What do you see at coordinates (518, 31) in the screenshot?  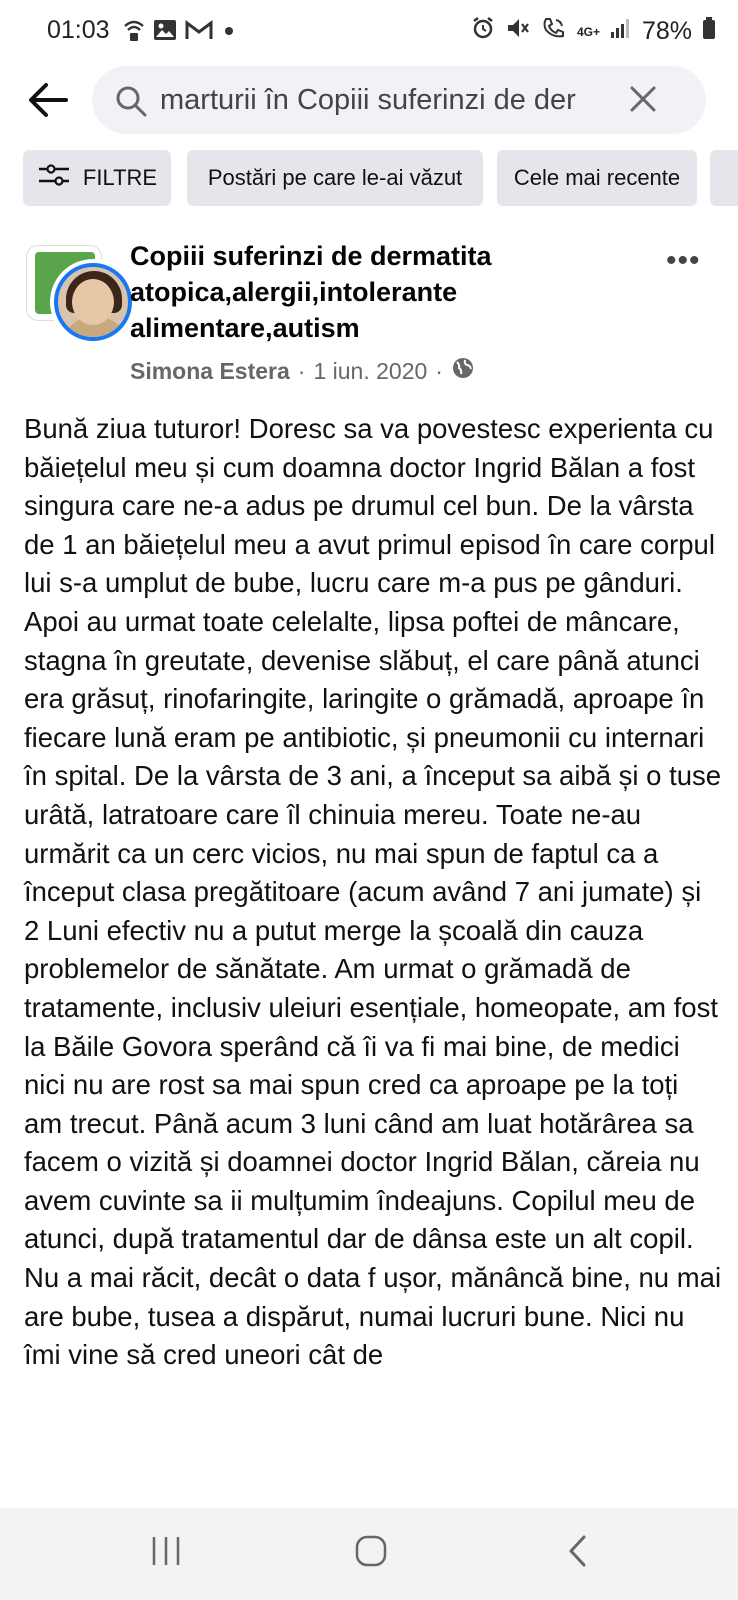 I see `mute-icon` at bounding box center [518, 31].